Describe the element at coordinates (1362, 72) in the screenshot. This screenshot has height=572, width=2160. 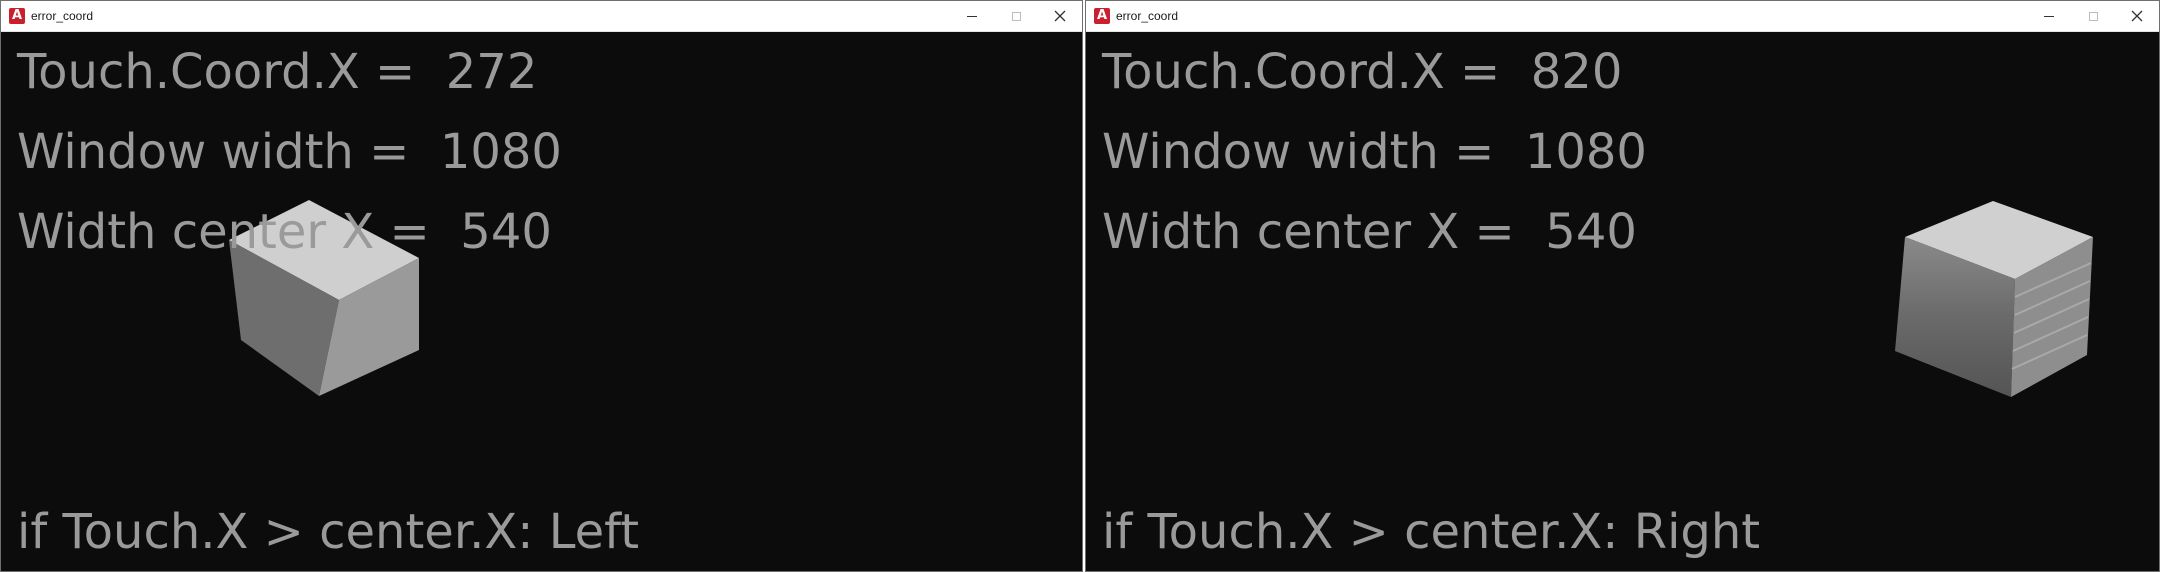
I see `touch-coord-x-label: Touch.Coord.X = 820` at that location.